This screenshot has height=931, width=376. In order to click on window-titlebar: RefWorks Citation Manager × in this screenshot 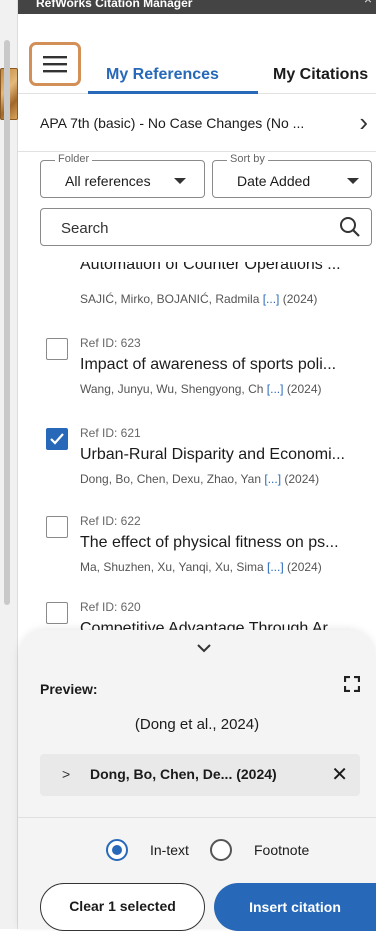, I will do `click(197, 7)`.